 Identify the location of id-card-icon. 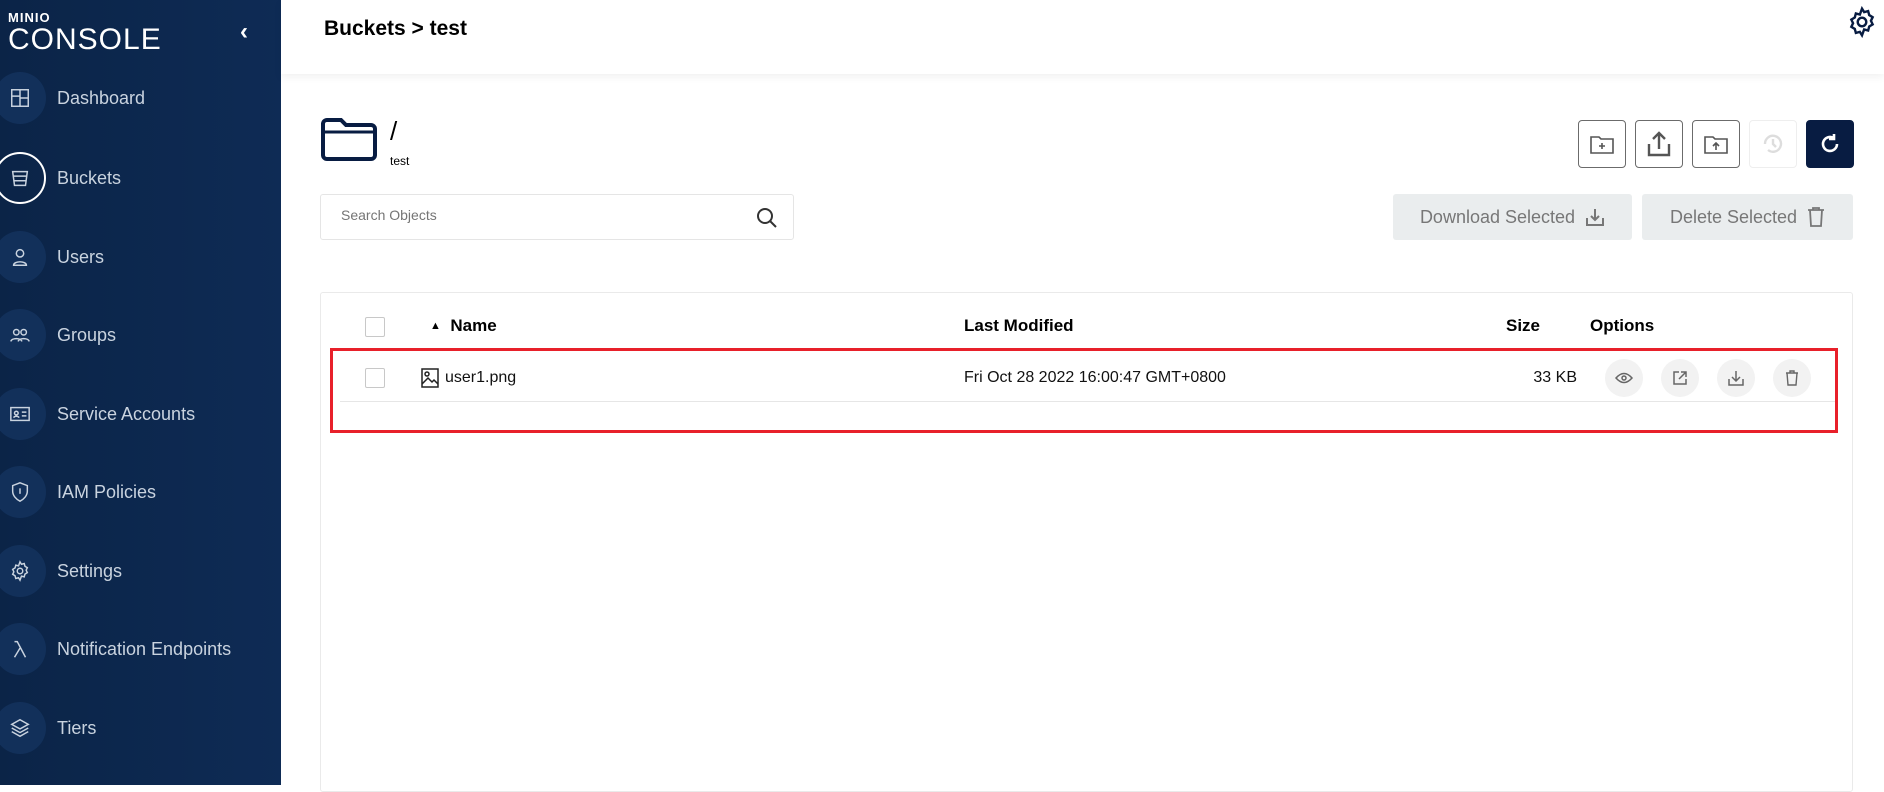
(23, 414).